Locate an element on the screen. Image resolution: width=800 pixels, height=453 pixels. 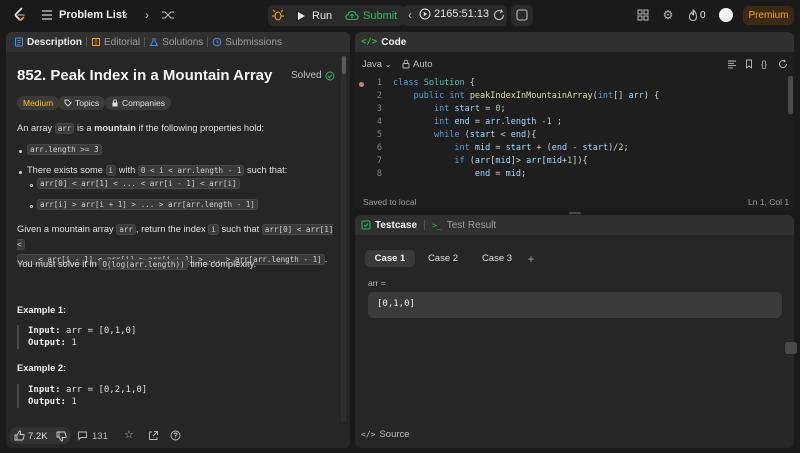
case-3-tab: Case 3 is located at coordinates (497, 258).